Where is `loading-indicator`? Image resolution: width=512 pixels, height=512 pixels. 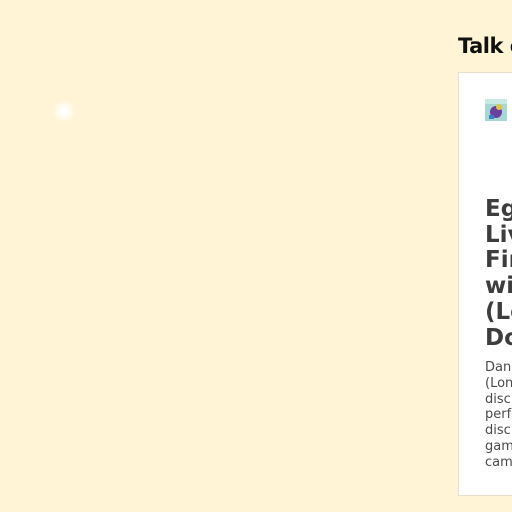
loading-indicator is located at coordinates (64, 111).